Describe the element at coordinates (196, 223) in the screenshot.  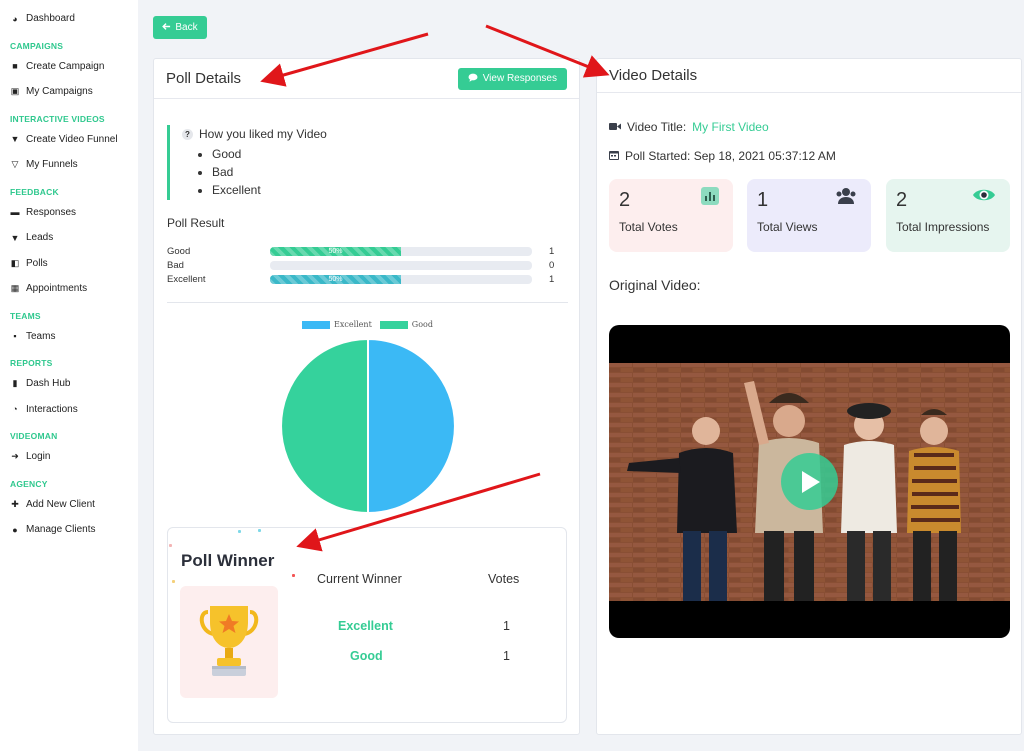
I see `poll-result-title: Poll Result` at that location.